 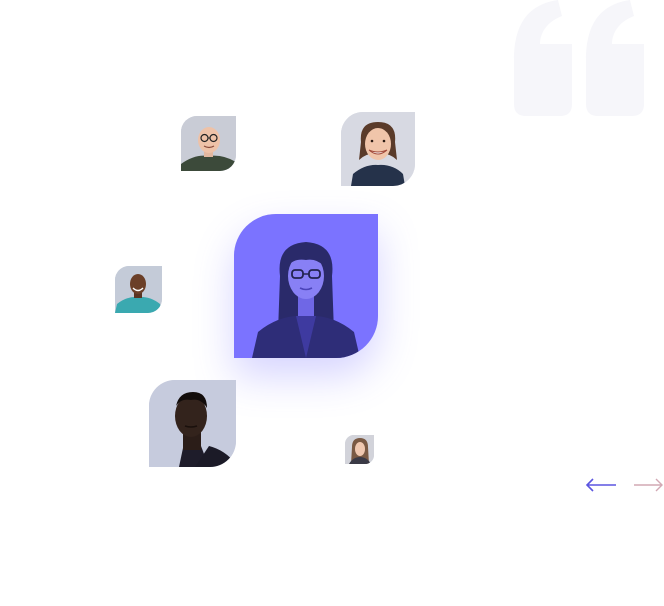 What do you see at coordinates (601, 485) in the screenshot?
I see `arrow-left-icon` at bounding box center [601, 485].